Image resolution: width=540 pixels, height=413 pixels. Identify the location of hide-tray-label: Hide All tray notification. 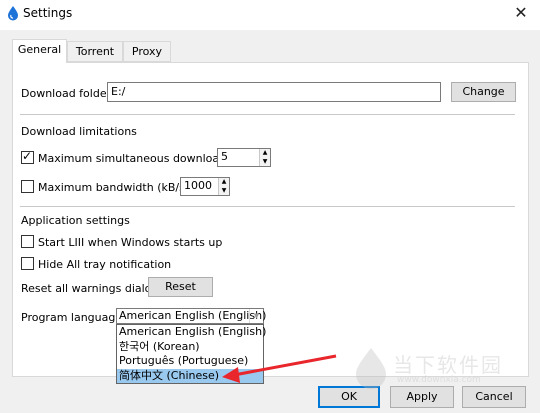
(105, 264).